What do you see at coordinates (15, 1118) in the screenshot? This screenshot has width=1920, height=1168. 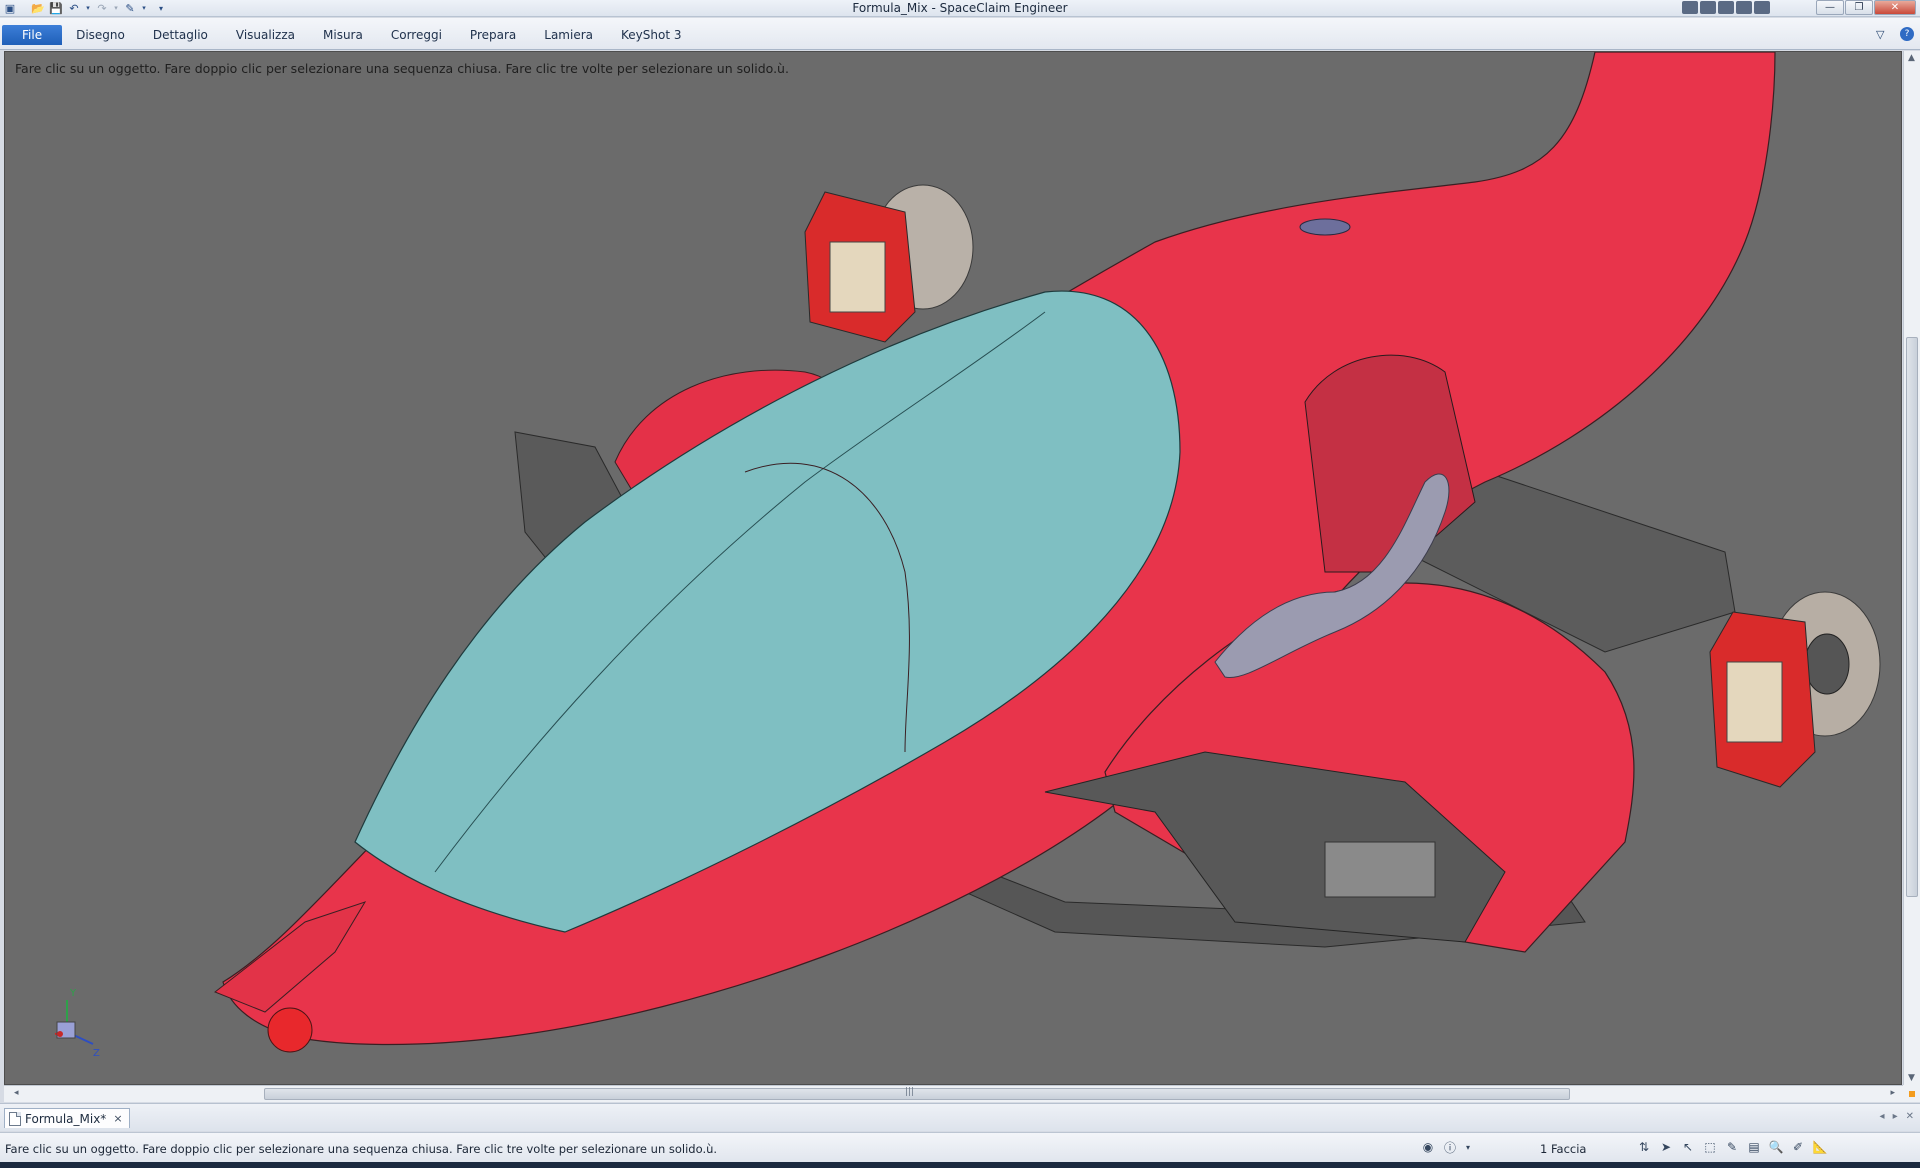 I see `document-icon` at bounding box center [15, 1118].